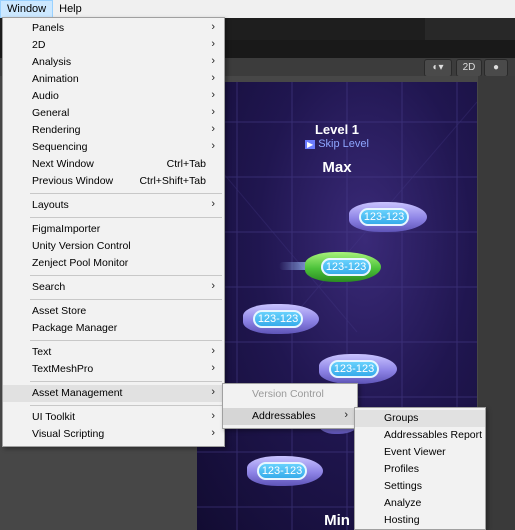 The height and width of the screenshot is (530, 515). Describe the element at coordinates (113, 369) in the screenshot. I see `menu-item-textmeshpro: TextMeshPro ›` at that location.